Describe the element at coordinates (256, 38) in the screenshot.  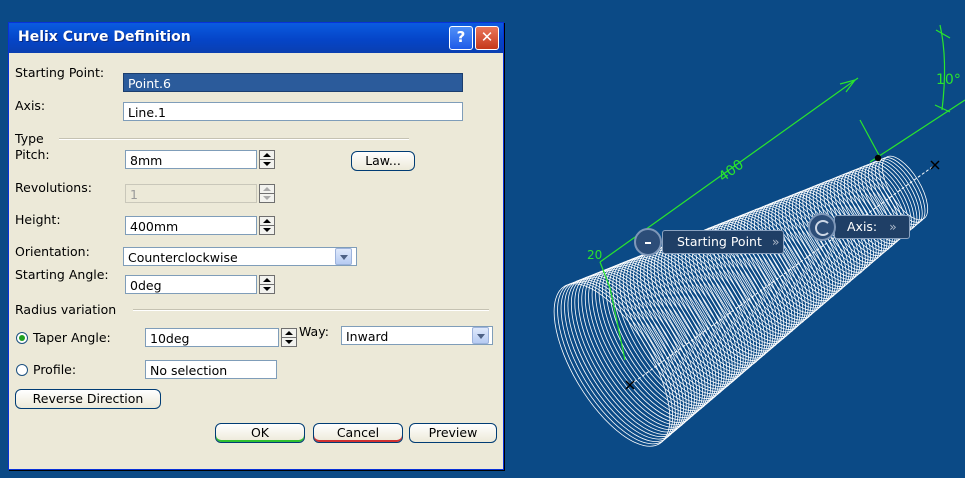
I see `title-bar: Helix Curve Definition ? ✕` at that location.